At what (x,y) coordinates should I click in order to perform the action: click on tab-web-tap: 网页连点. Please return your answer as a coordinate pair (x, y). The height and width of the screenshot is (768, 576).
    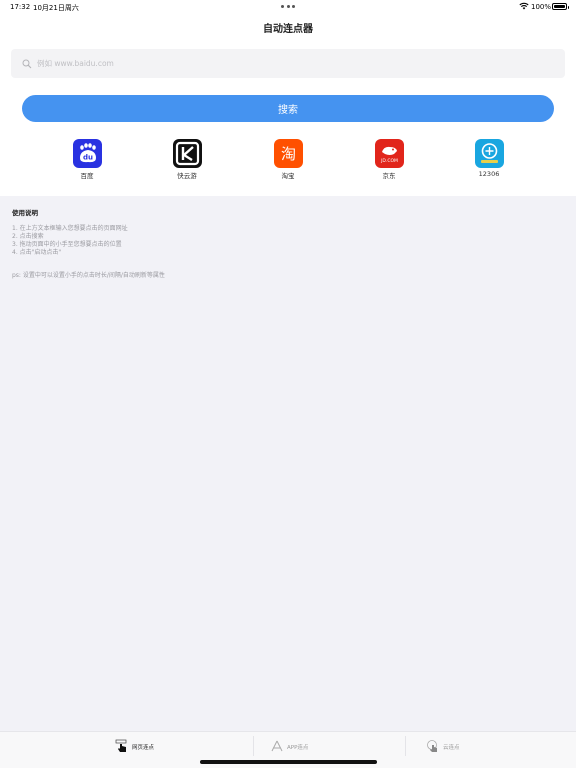
    Looking at the image, I should click on (134, 747).